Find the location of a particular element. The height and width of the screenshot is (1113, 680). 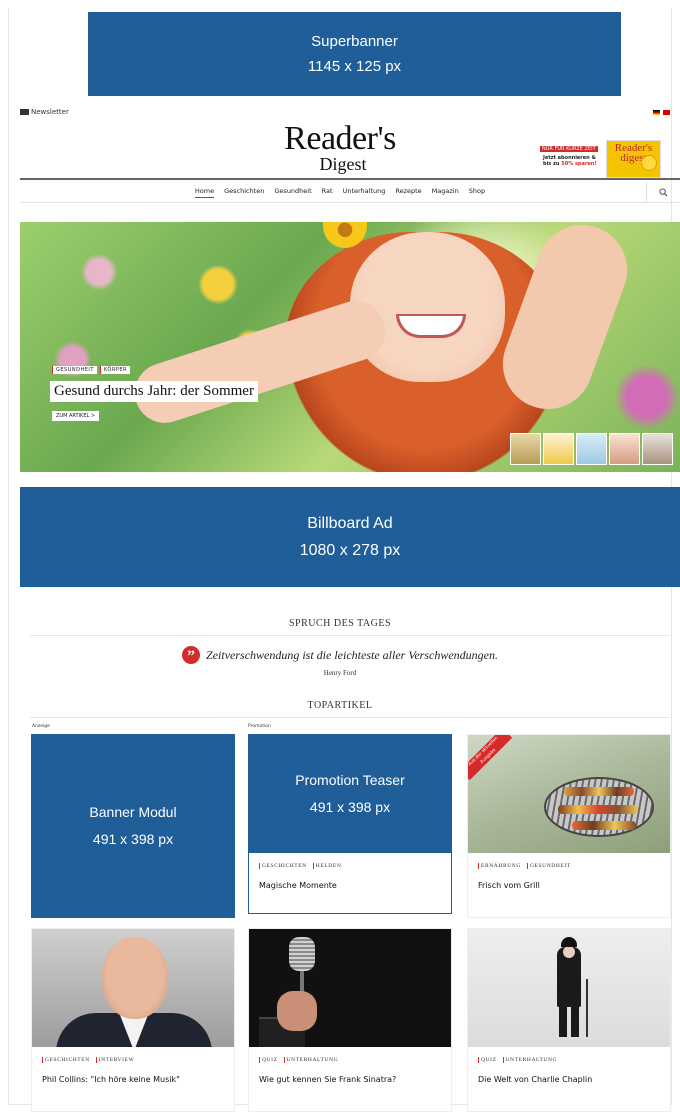

article-title: Die Welt von Charlie Chaplin is located at coordinates (535, 1079).